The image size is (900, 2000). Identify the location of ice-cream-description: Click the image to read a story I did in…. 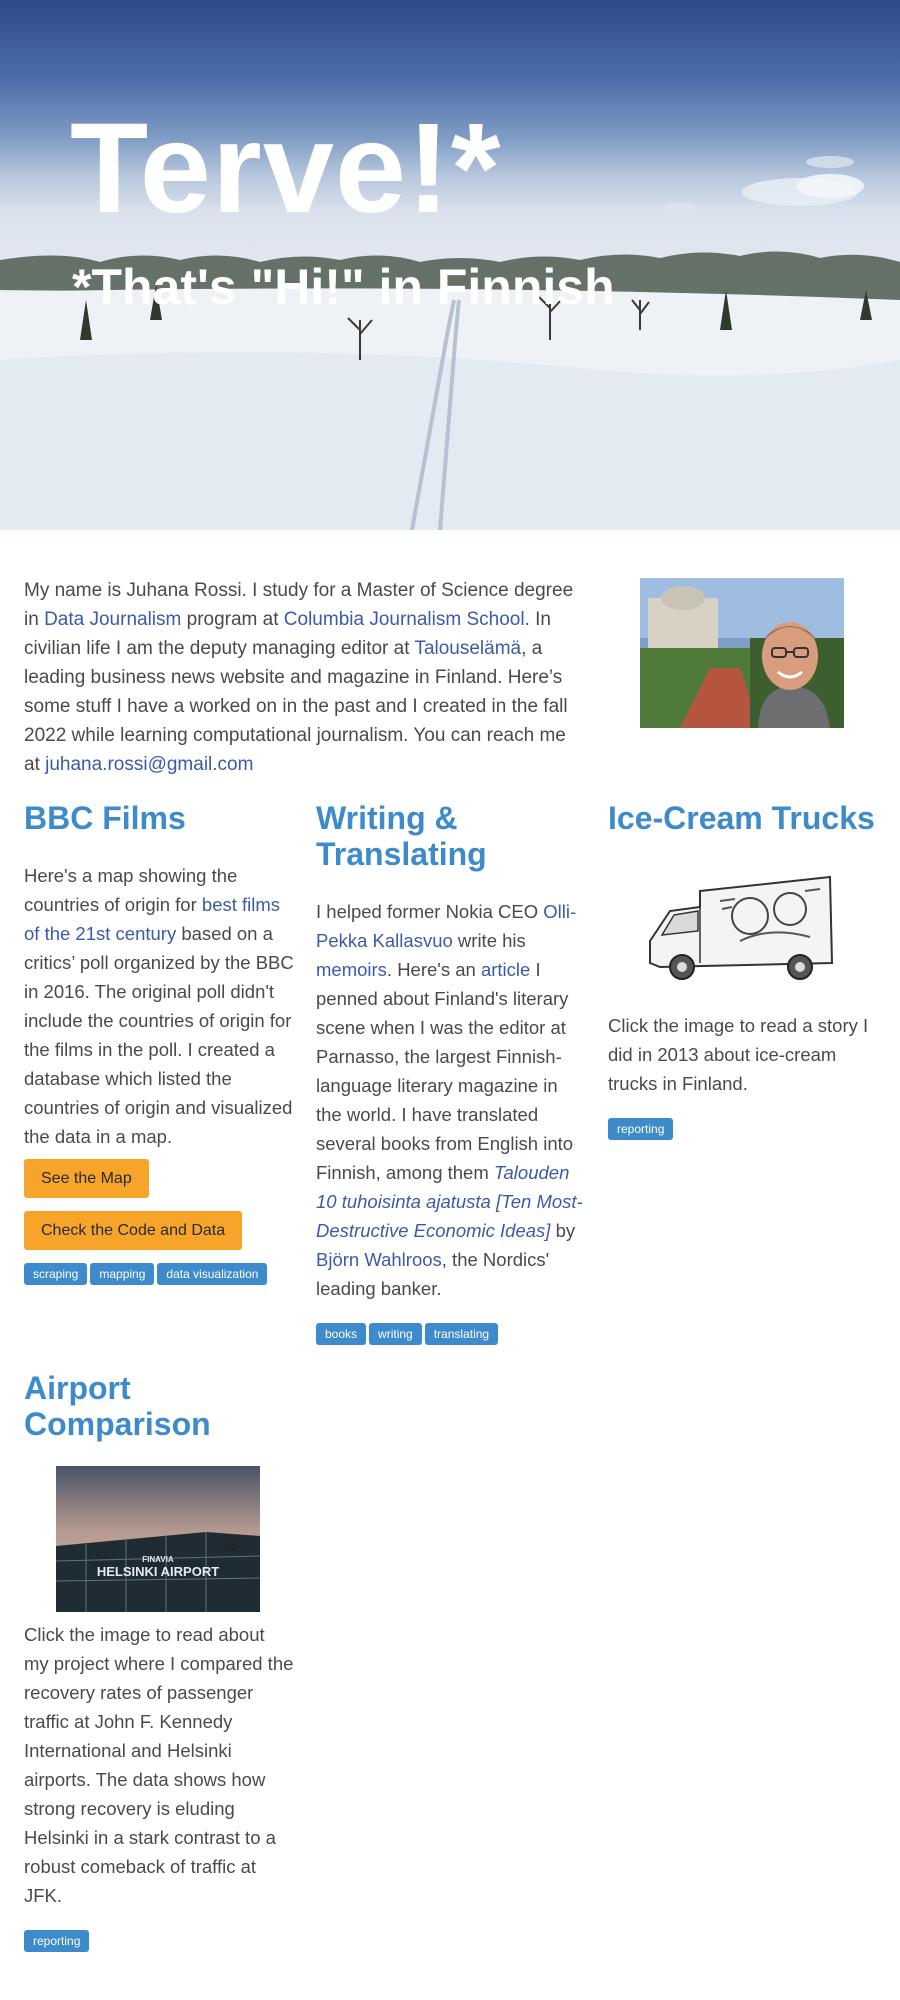
(738, 1054).